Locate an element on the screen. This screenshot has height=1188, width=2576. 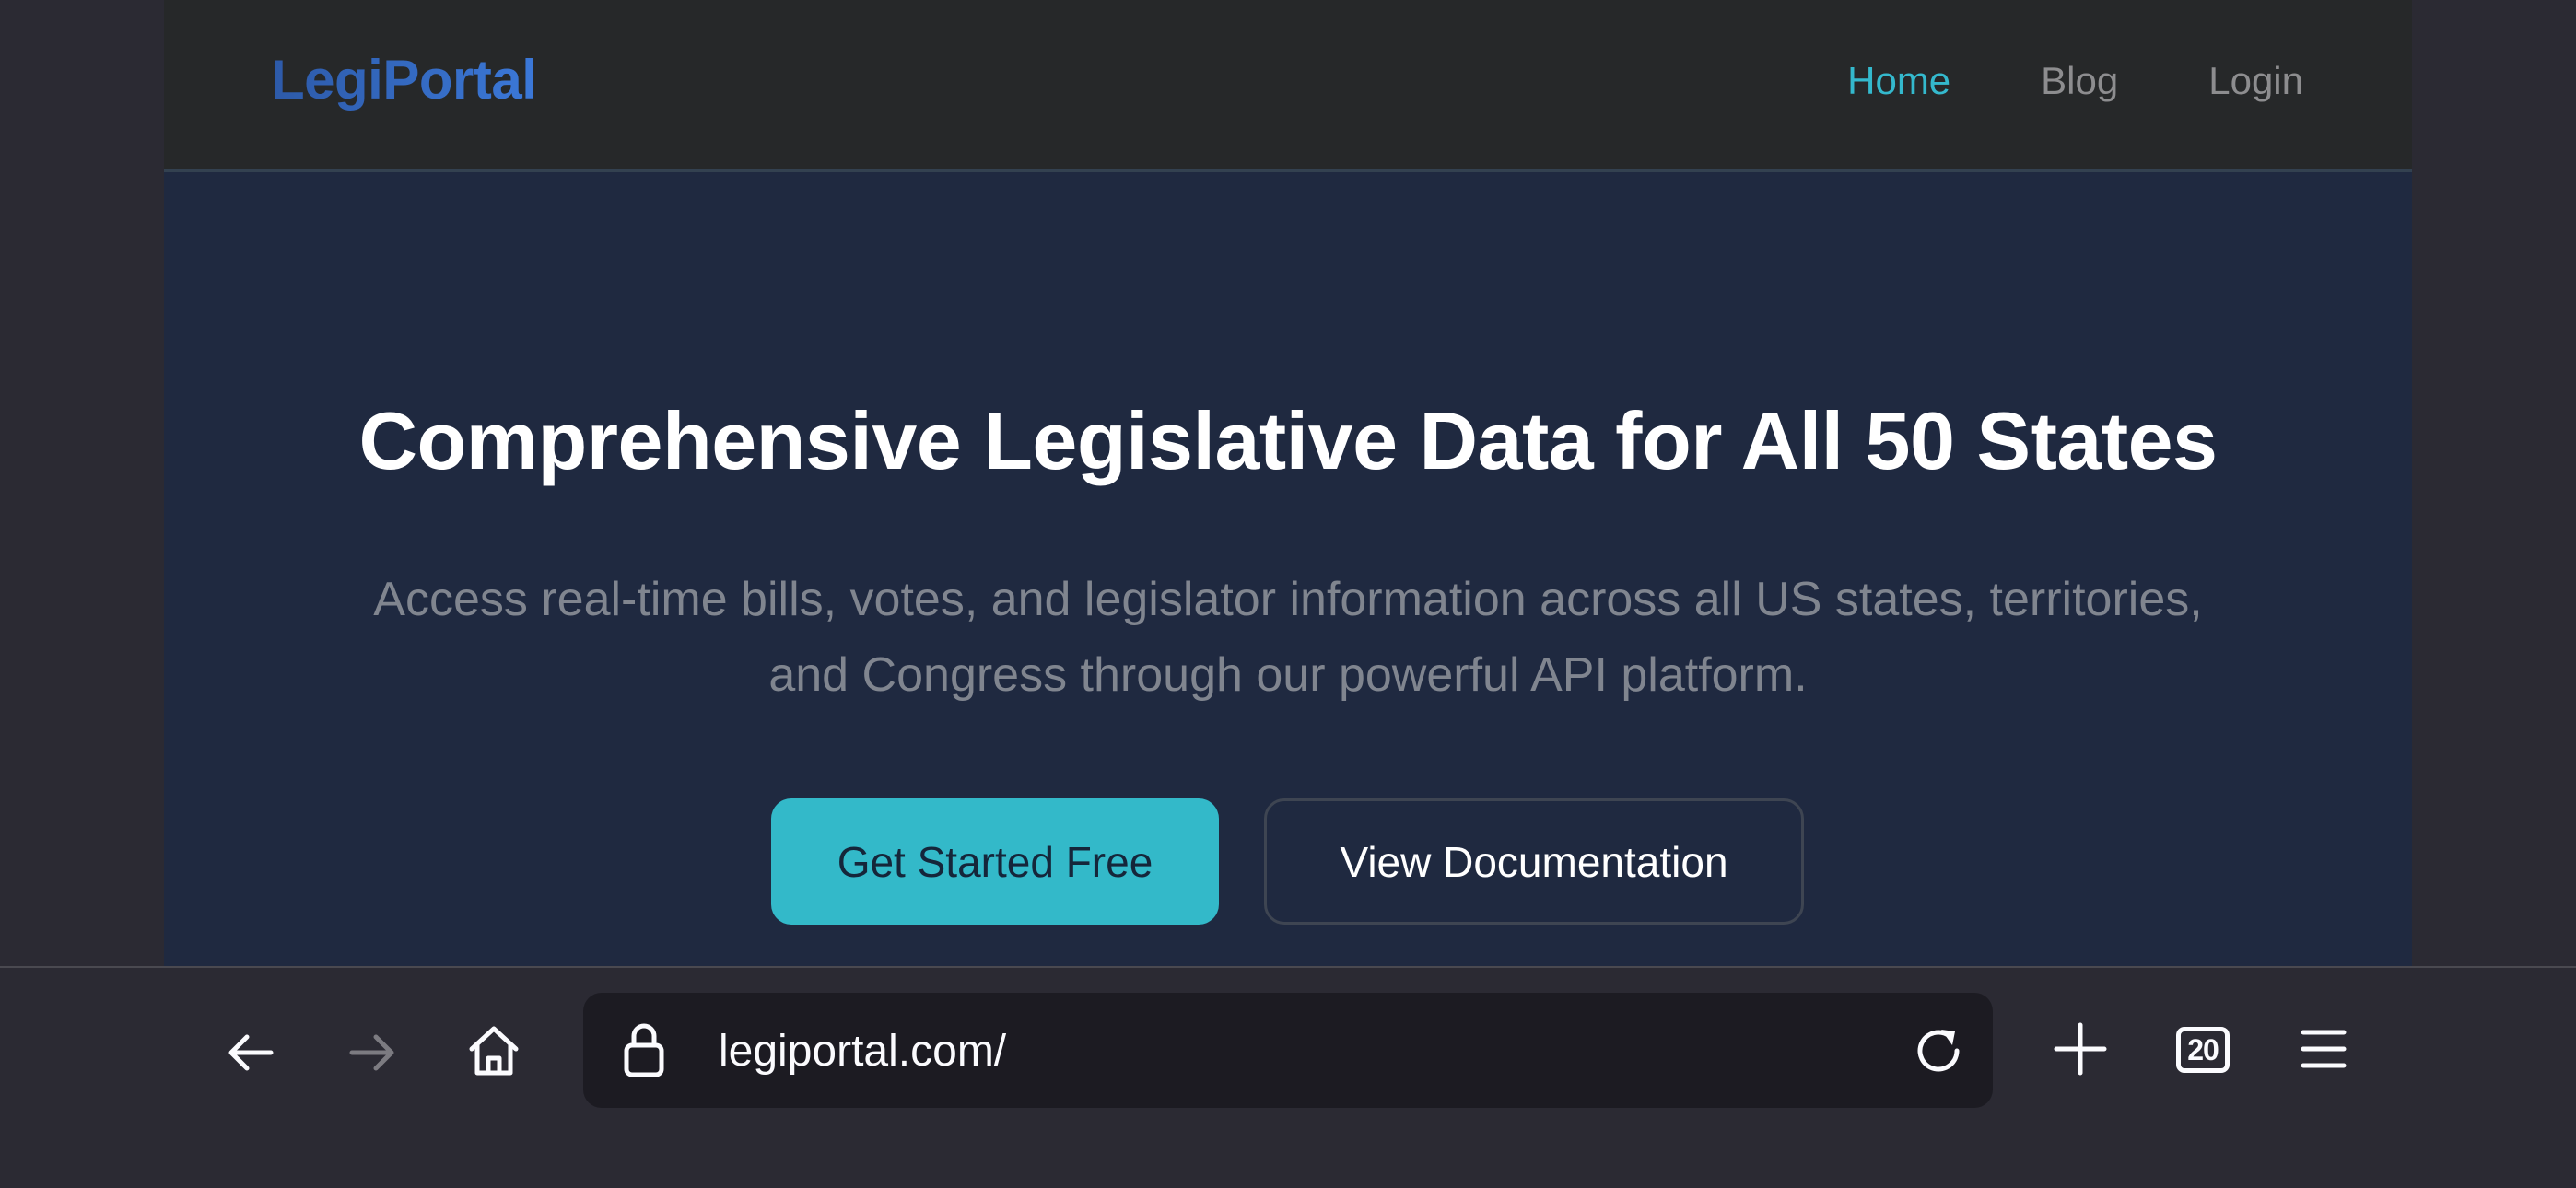
site-logo: LegiPortal is located at coordinates (404, 79).